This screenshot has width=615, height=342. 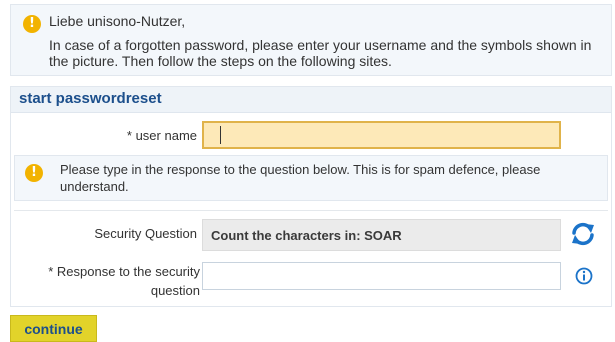 What do you see at coordinates (584, 276) in the screenshot?
I see `info-icon` at bounding box center [584, 276].